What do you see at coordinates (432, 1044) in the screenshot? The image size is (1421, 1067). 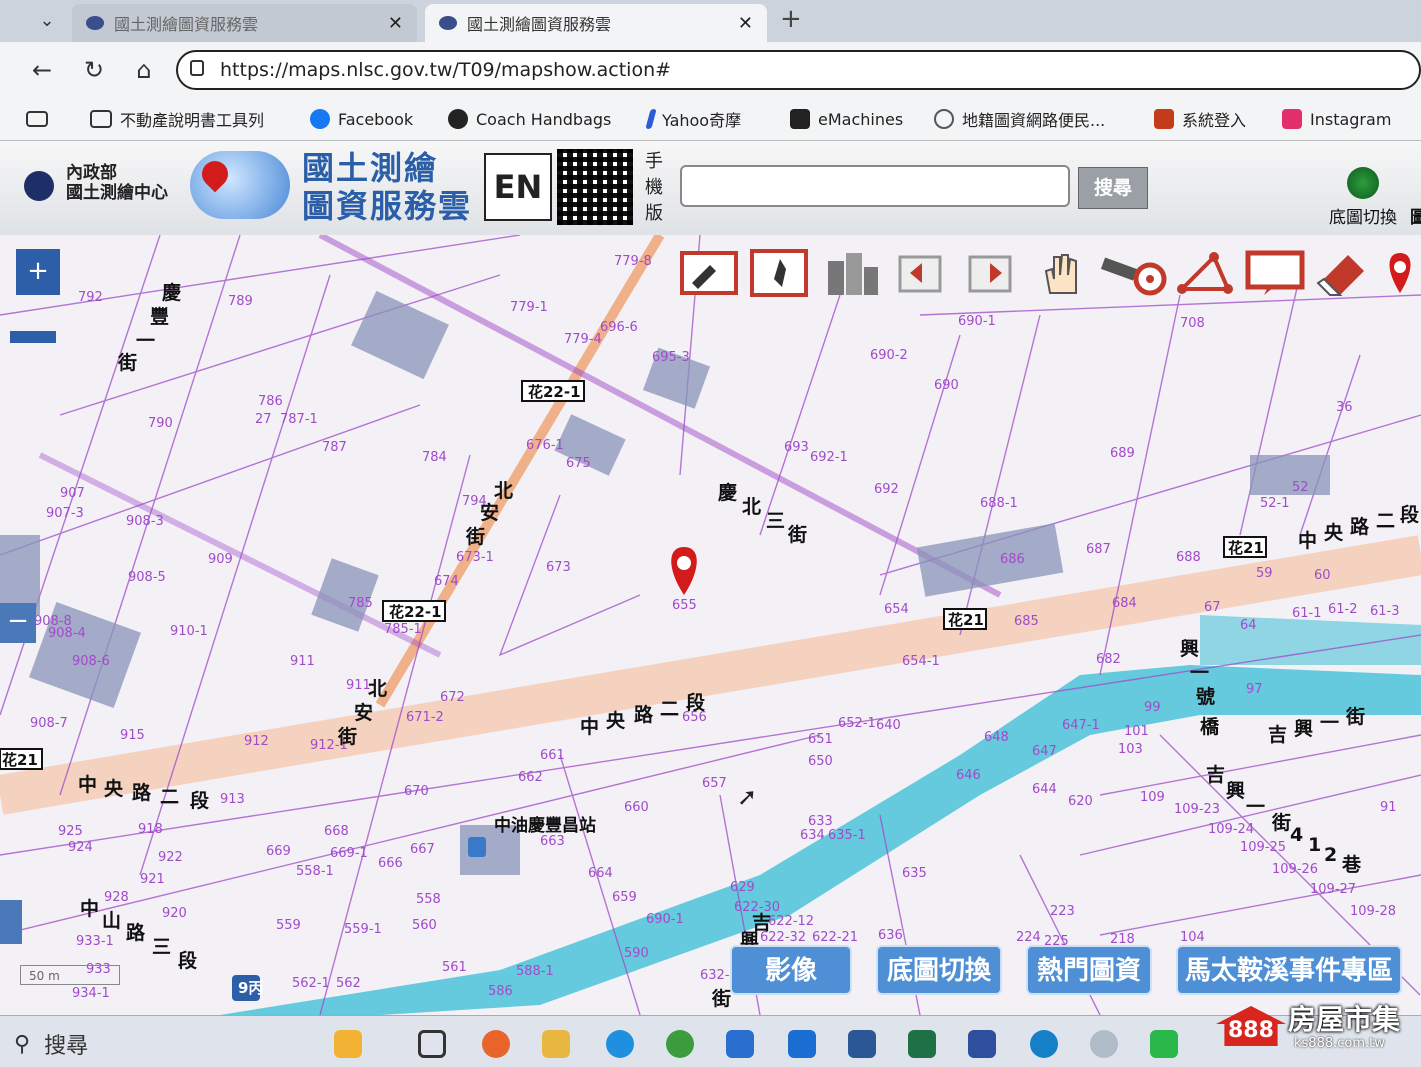 I see `task-view-icon` at bounding box center [432, 1044].